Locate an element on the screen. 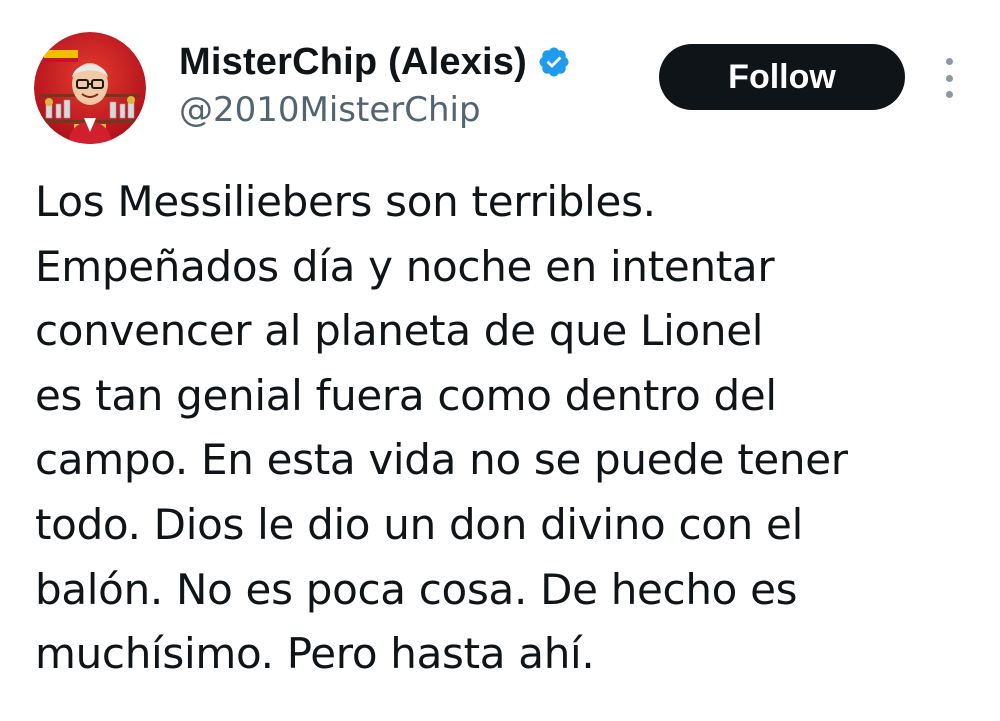 This screenshot has width=1000, height=721. tweet-text-line: Los Messiliebers son terribles. is located at coordinates (345, 201).